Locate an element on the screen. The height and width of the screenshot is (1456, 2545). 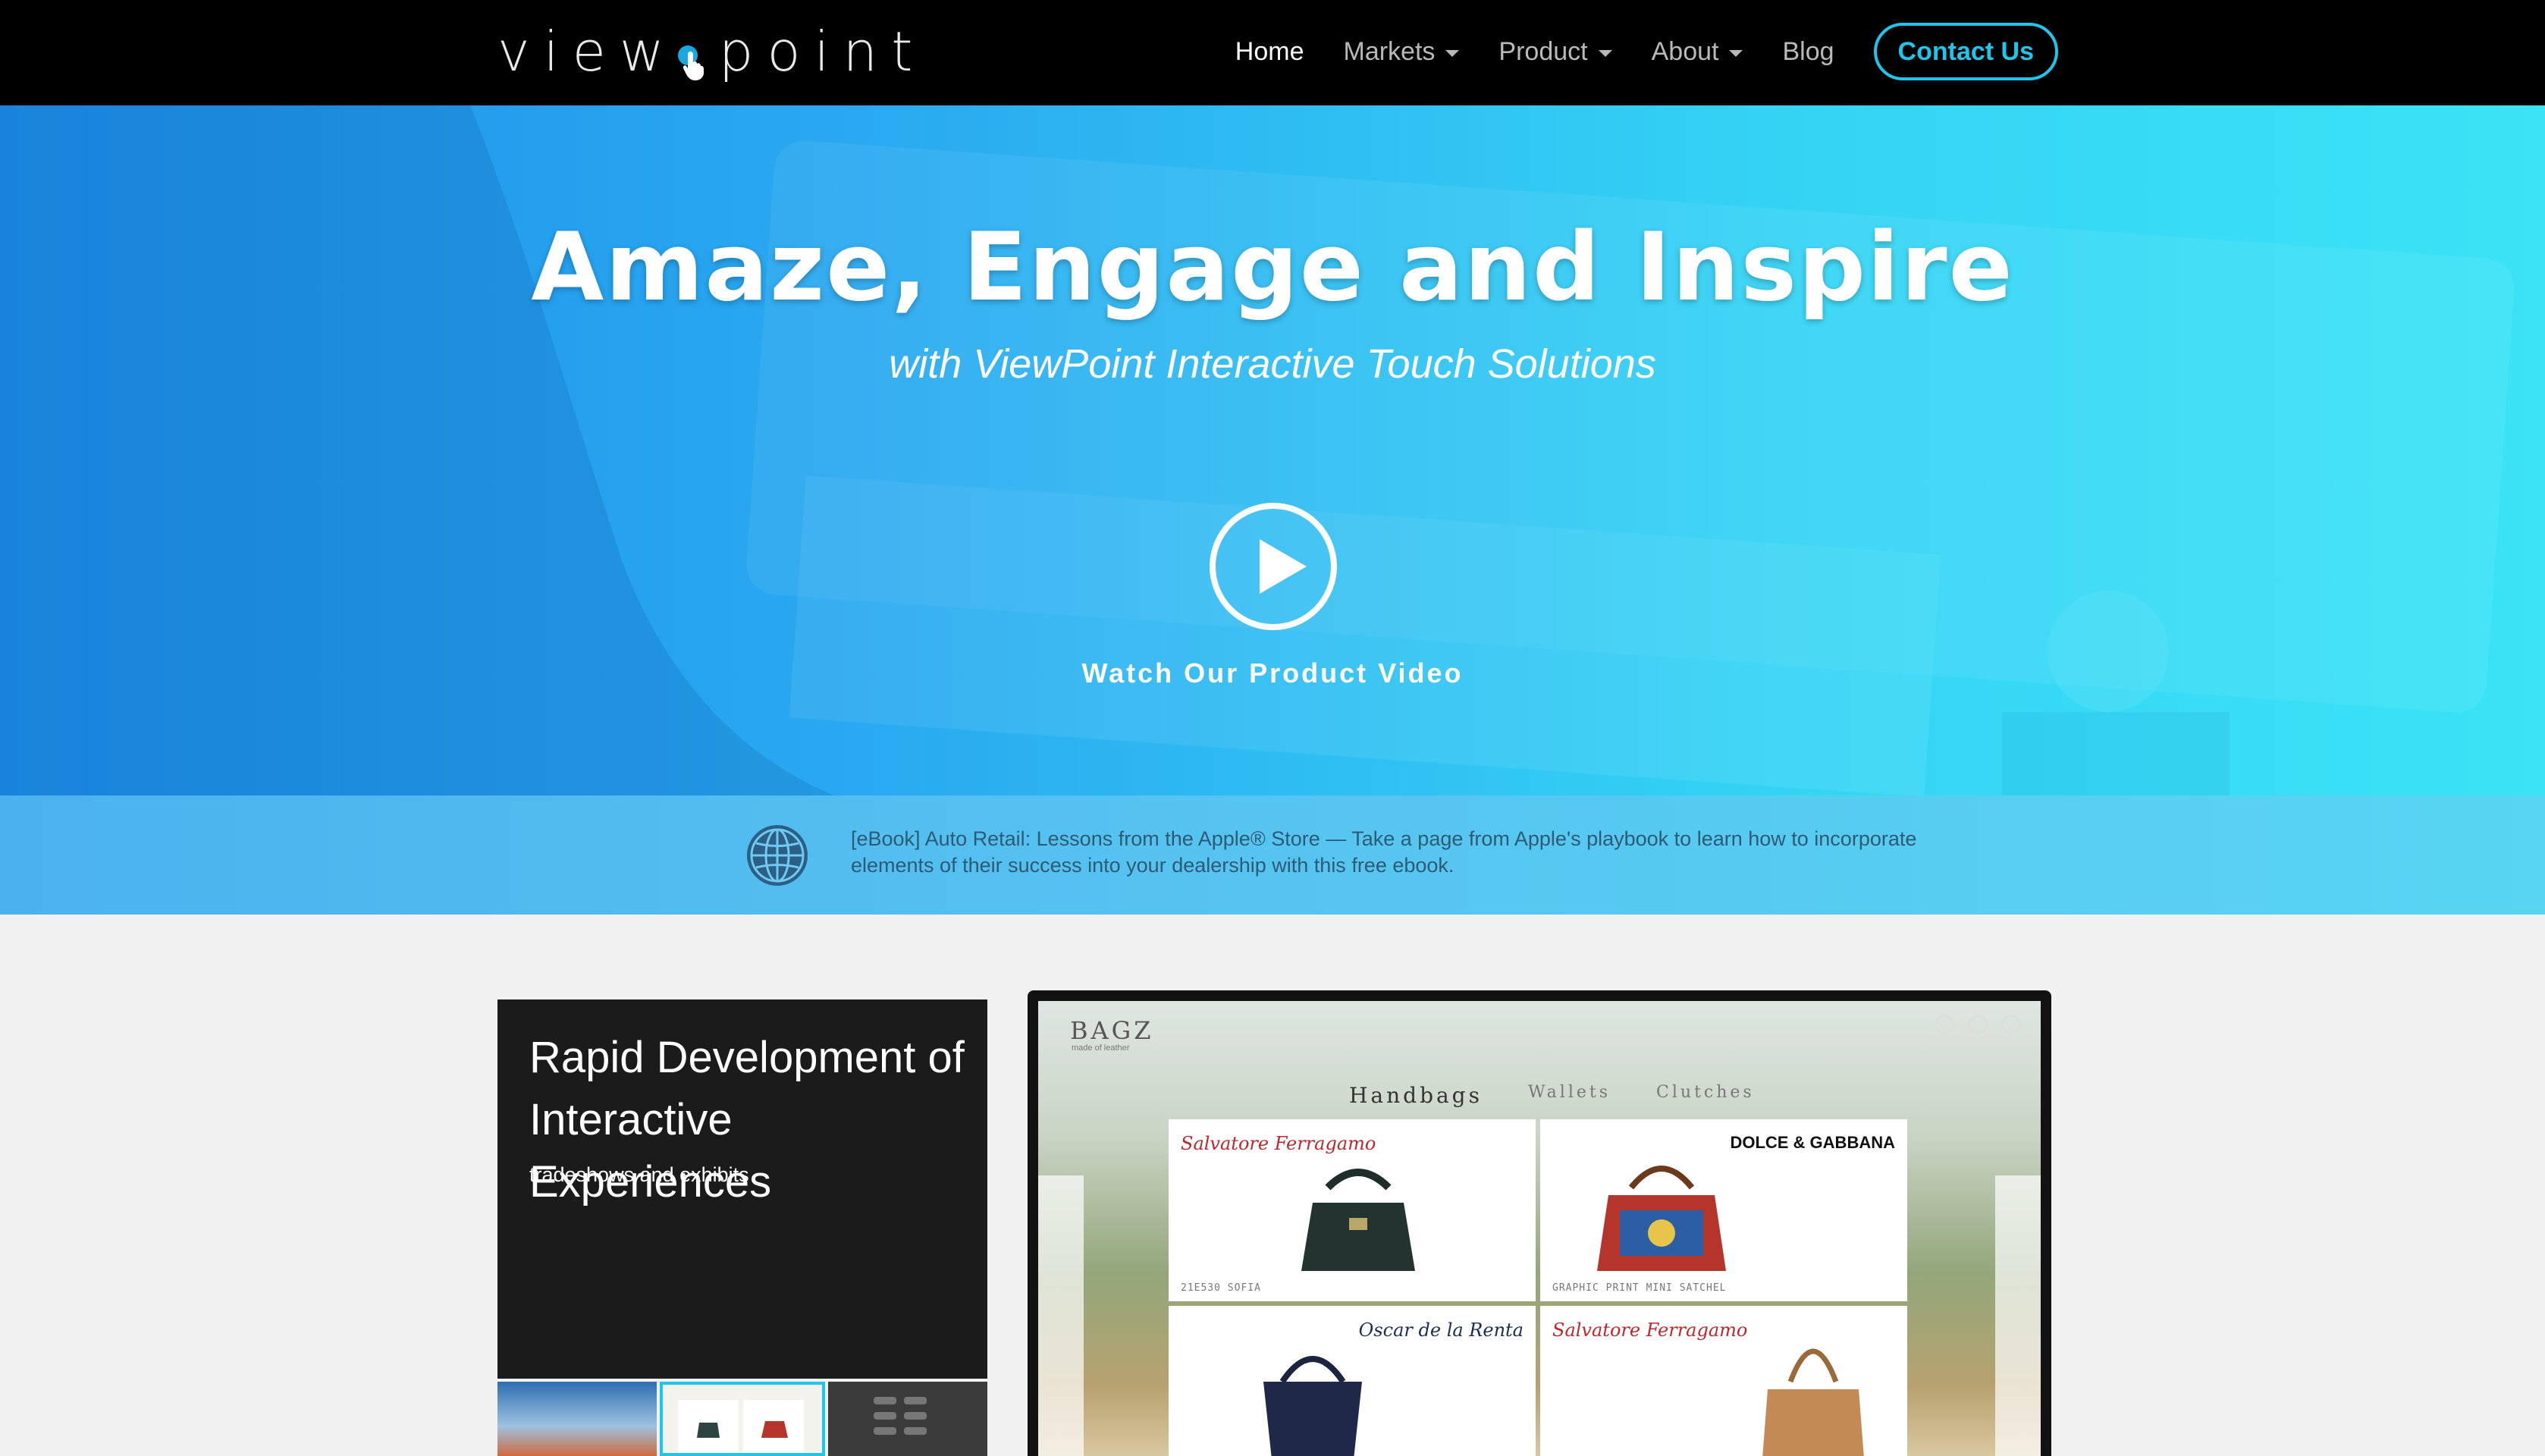
pointer-hand-icon is located at coordinates (691, 54).